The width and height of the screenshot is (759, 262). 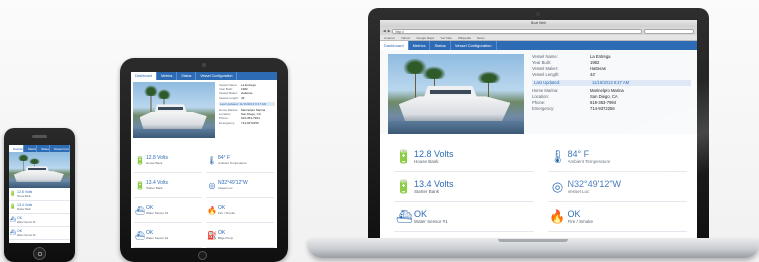 I want to click on card-label: Ambient Temperature, so click(x=232, y=163).